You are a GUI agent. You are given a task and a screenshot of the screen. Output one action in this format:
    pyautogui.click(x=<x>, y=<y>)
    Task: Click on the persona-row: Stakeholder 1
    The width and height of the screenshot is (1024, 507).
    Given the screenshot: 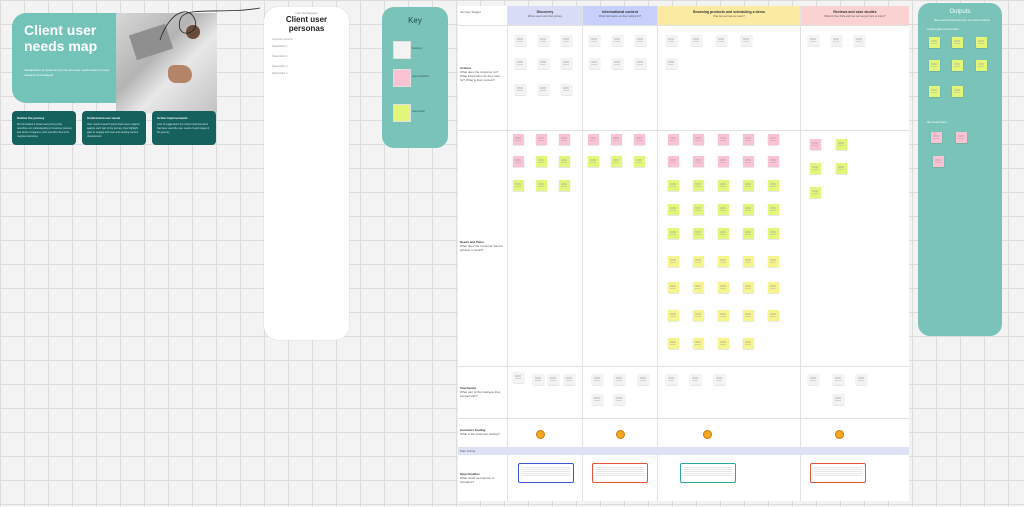 What is the action you would take?
    pyautogui.click(x=287, y=46)
    